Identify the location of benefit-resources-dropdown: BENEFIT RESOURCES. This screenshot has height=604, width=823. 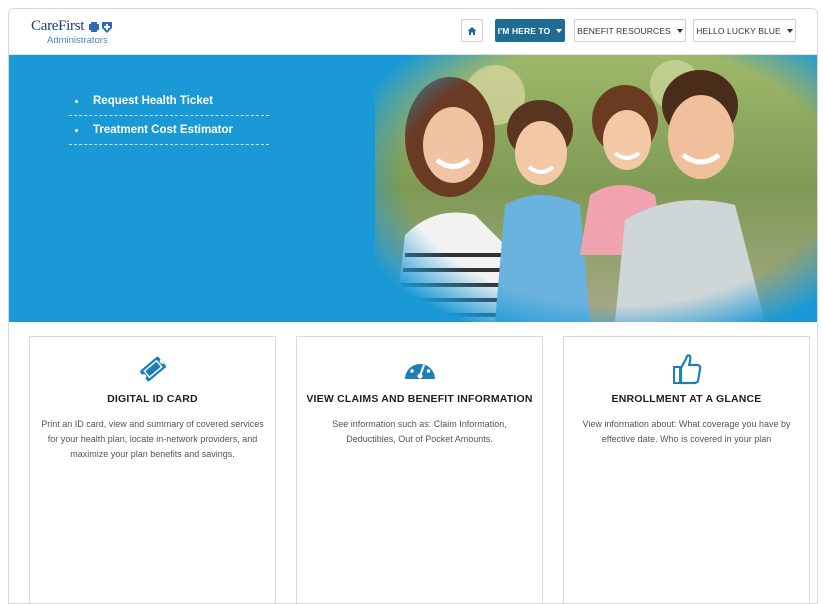
(630, 30).